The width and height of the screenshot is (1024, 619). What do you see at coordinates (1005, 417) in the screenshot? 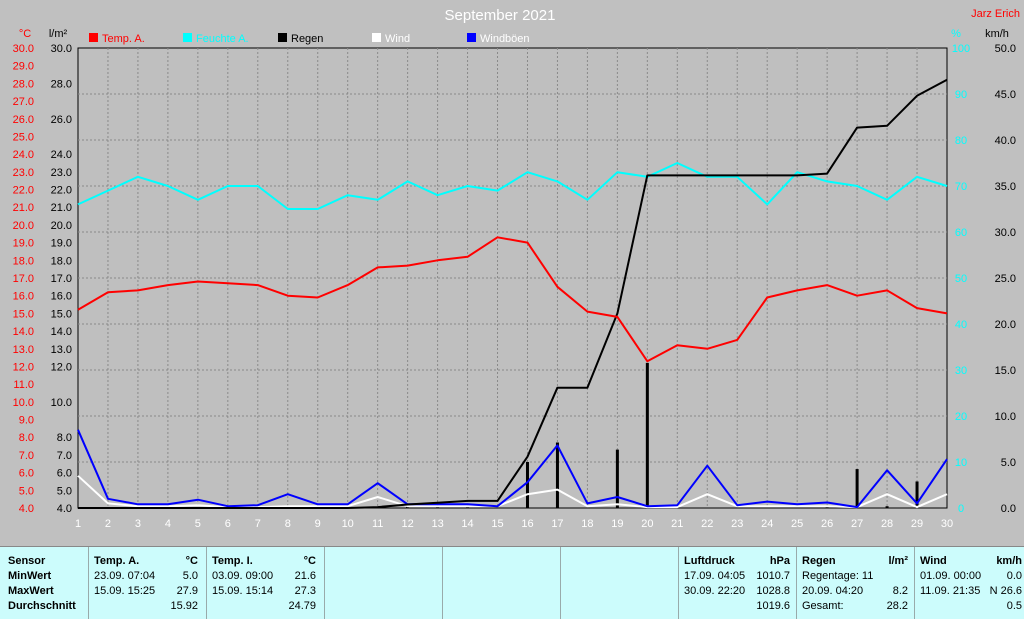
I see `wind-axis-tick: 10.0` at bounding box center [1005, 417].